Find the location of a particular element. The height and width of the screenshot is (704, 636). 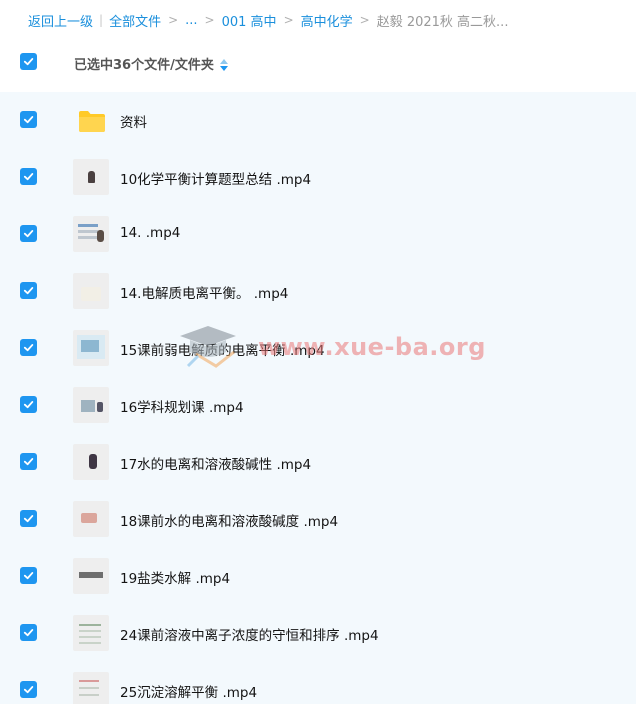

selection-count-label: 已选中36个文件/文件夹 is located at coordinates (151, 63).